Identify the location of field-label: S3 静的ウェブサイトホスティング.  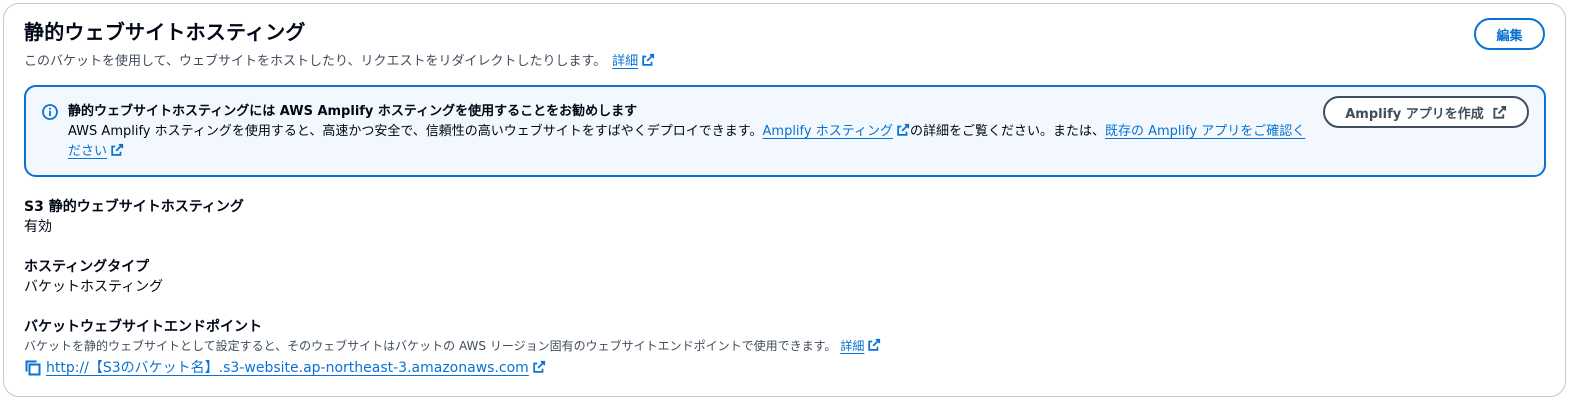
(134, 207).